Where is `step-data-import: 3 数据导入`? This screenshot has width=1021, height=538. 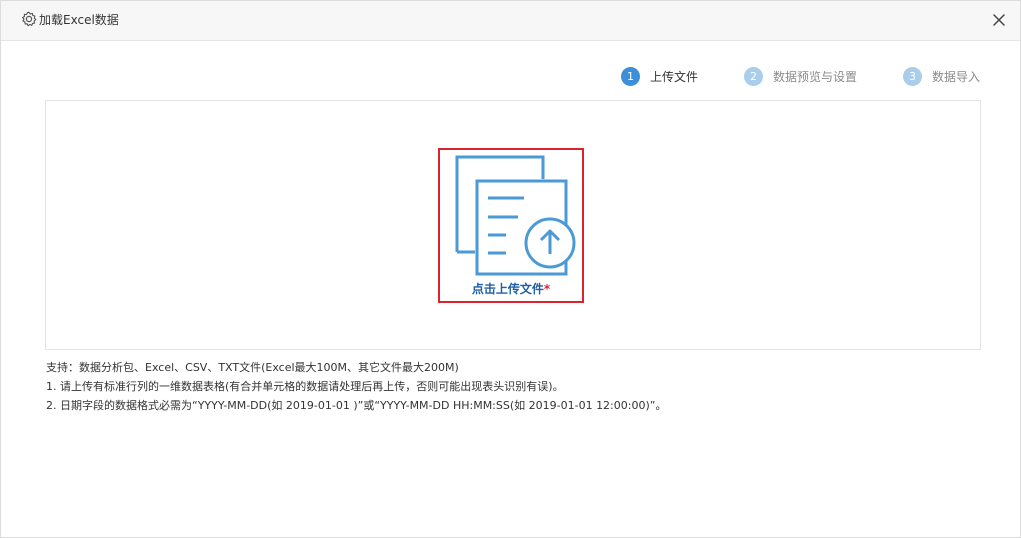 step-data-import: 3 数据导入 is located at coordinates (941, 76).